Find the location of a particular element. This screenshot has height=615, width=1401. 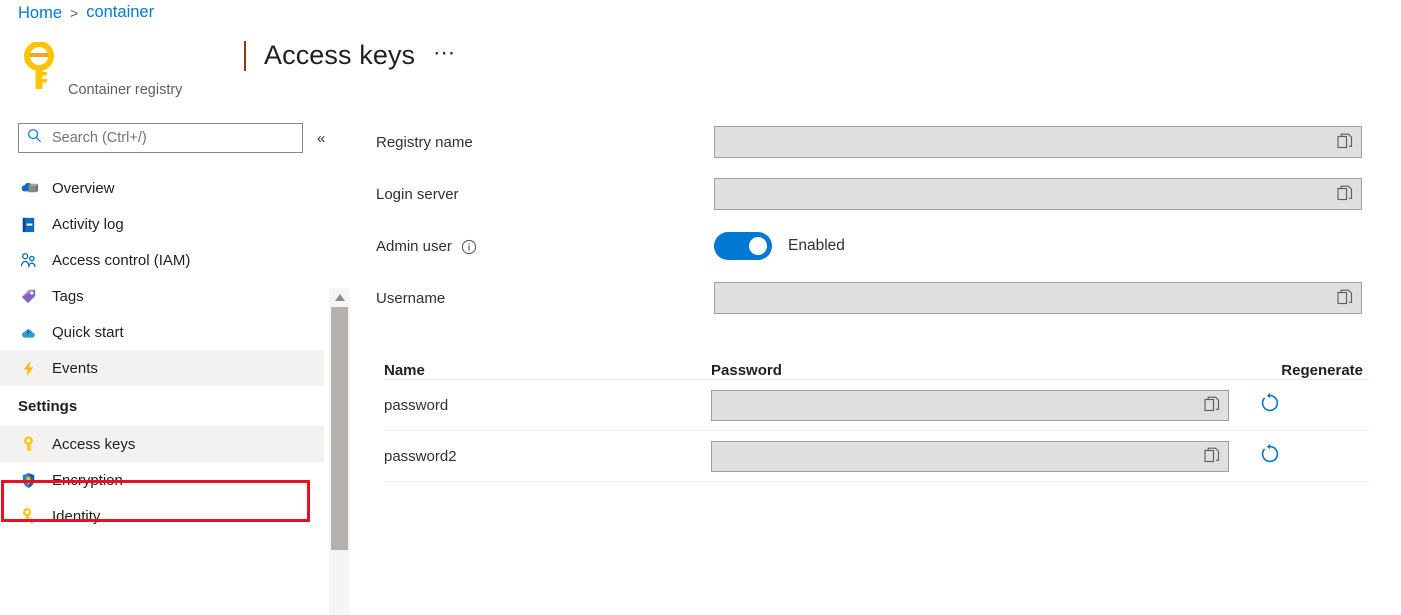

login-server-input is located at coordinates (1038, 194).